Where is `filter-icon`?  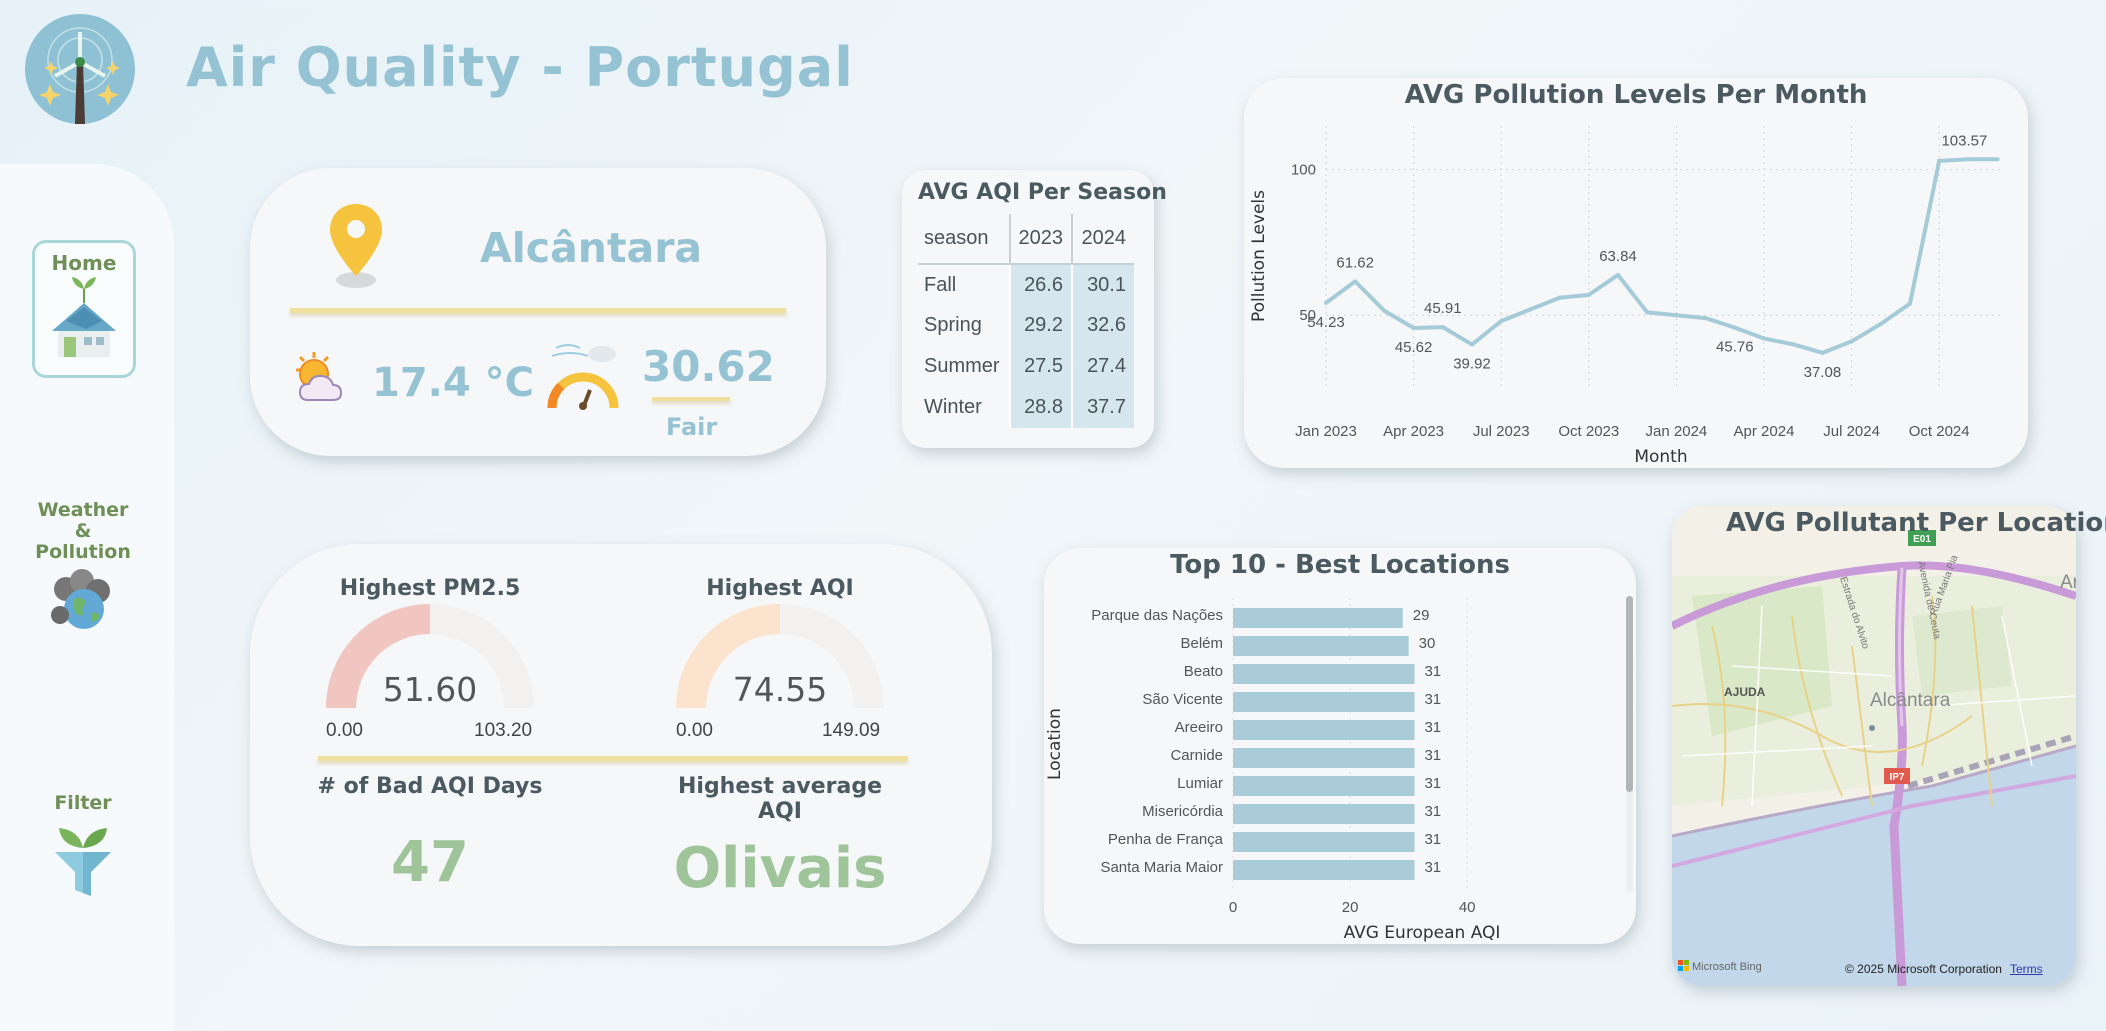 filter-icon is located at coordinates (83, 862).